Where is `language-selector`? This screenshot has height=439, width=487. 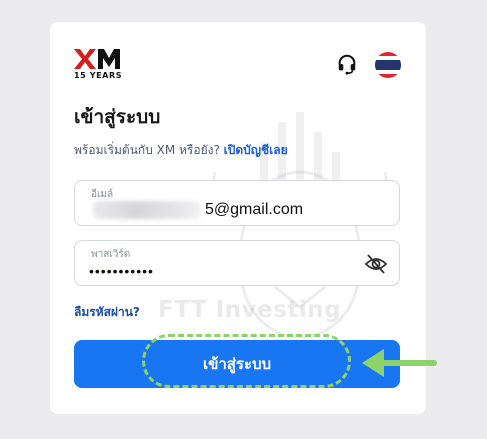 language-selector is located at coordinates (388, 65).